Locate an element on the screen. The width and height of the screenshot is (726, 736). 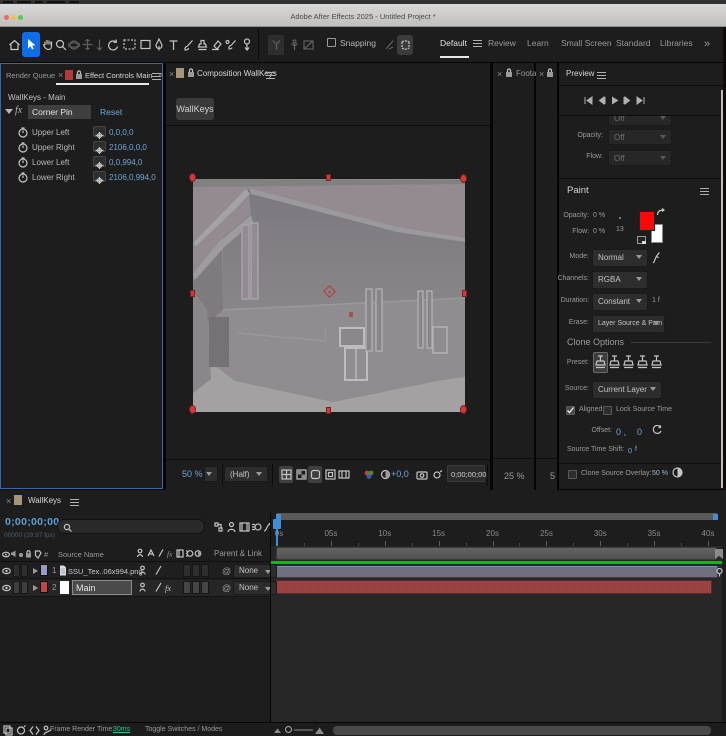
snapshot-icon is located at coordinates (422, 474).